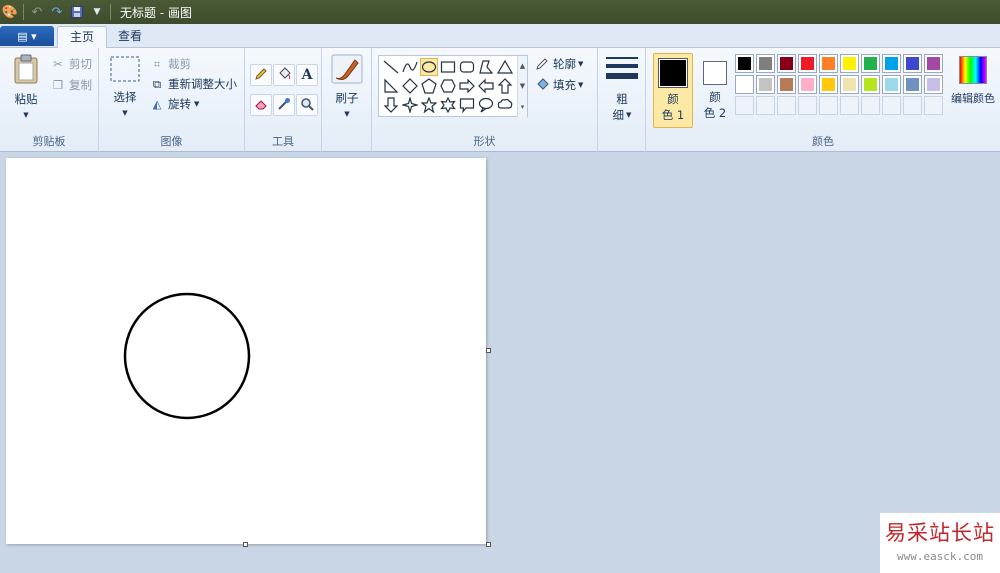  Describe the element at coordinates (10, 12) in the screenshot. I see `paint-app-icon: 🎨` at that location.